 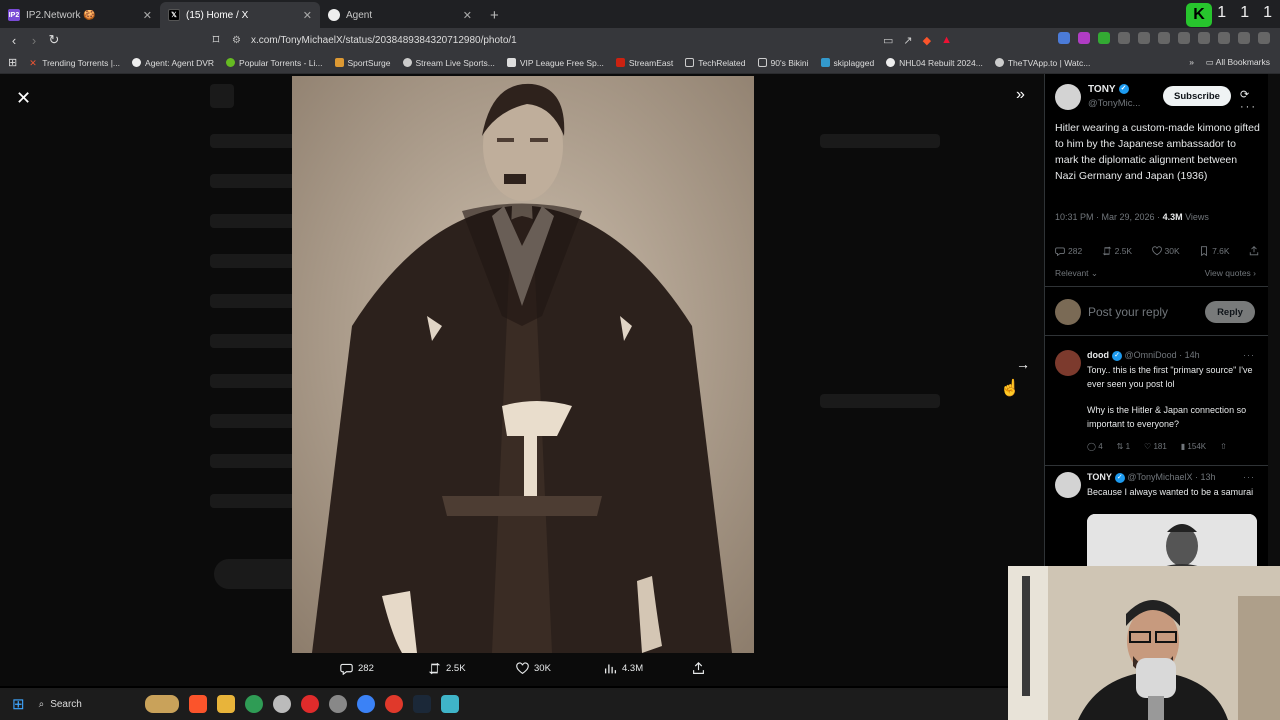 What do you see at coordinates (1099, 477) in the screenshot?
I see `commenter-name: TONY` at bounding box center [1099, 477].